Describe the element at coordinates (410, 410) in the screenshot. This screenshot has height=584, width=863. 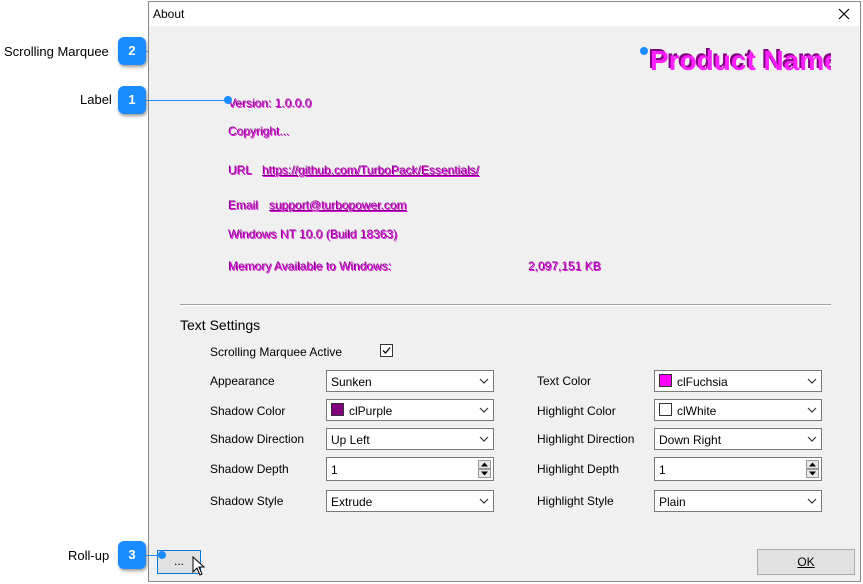
I see `shadow-color-select: clPurple` at that location.